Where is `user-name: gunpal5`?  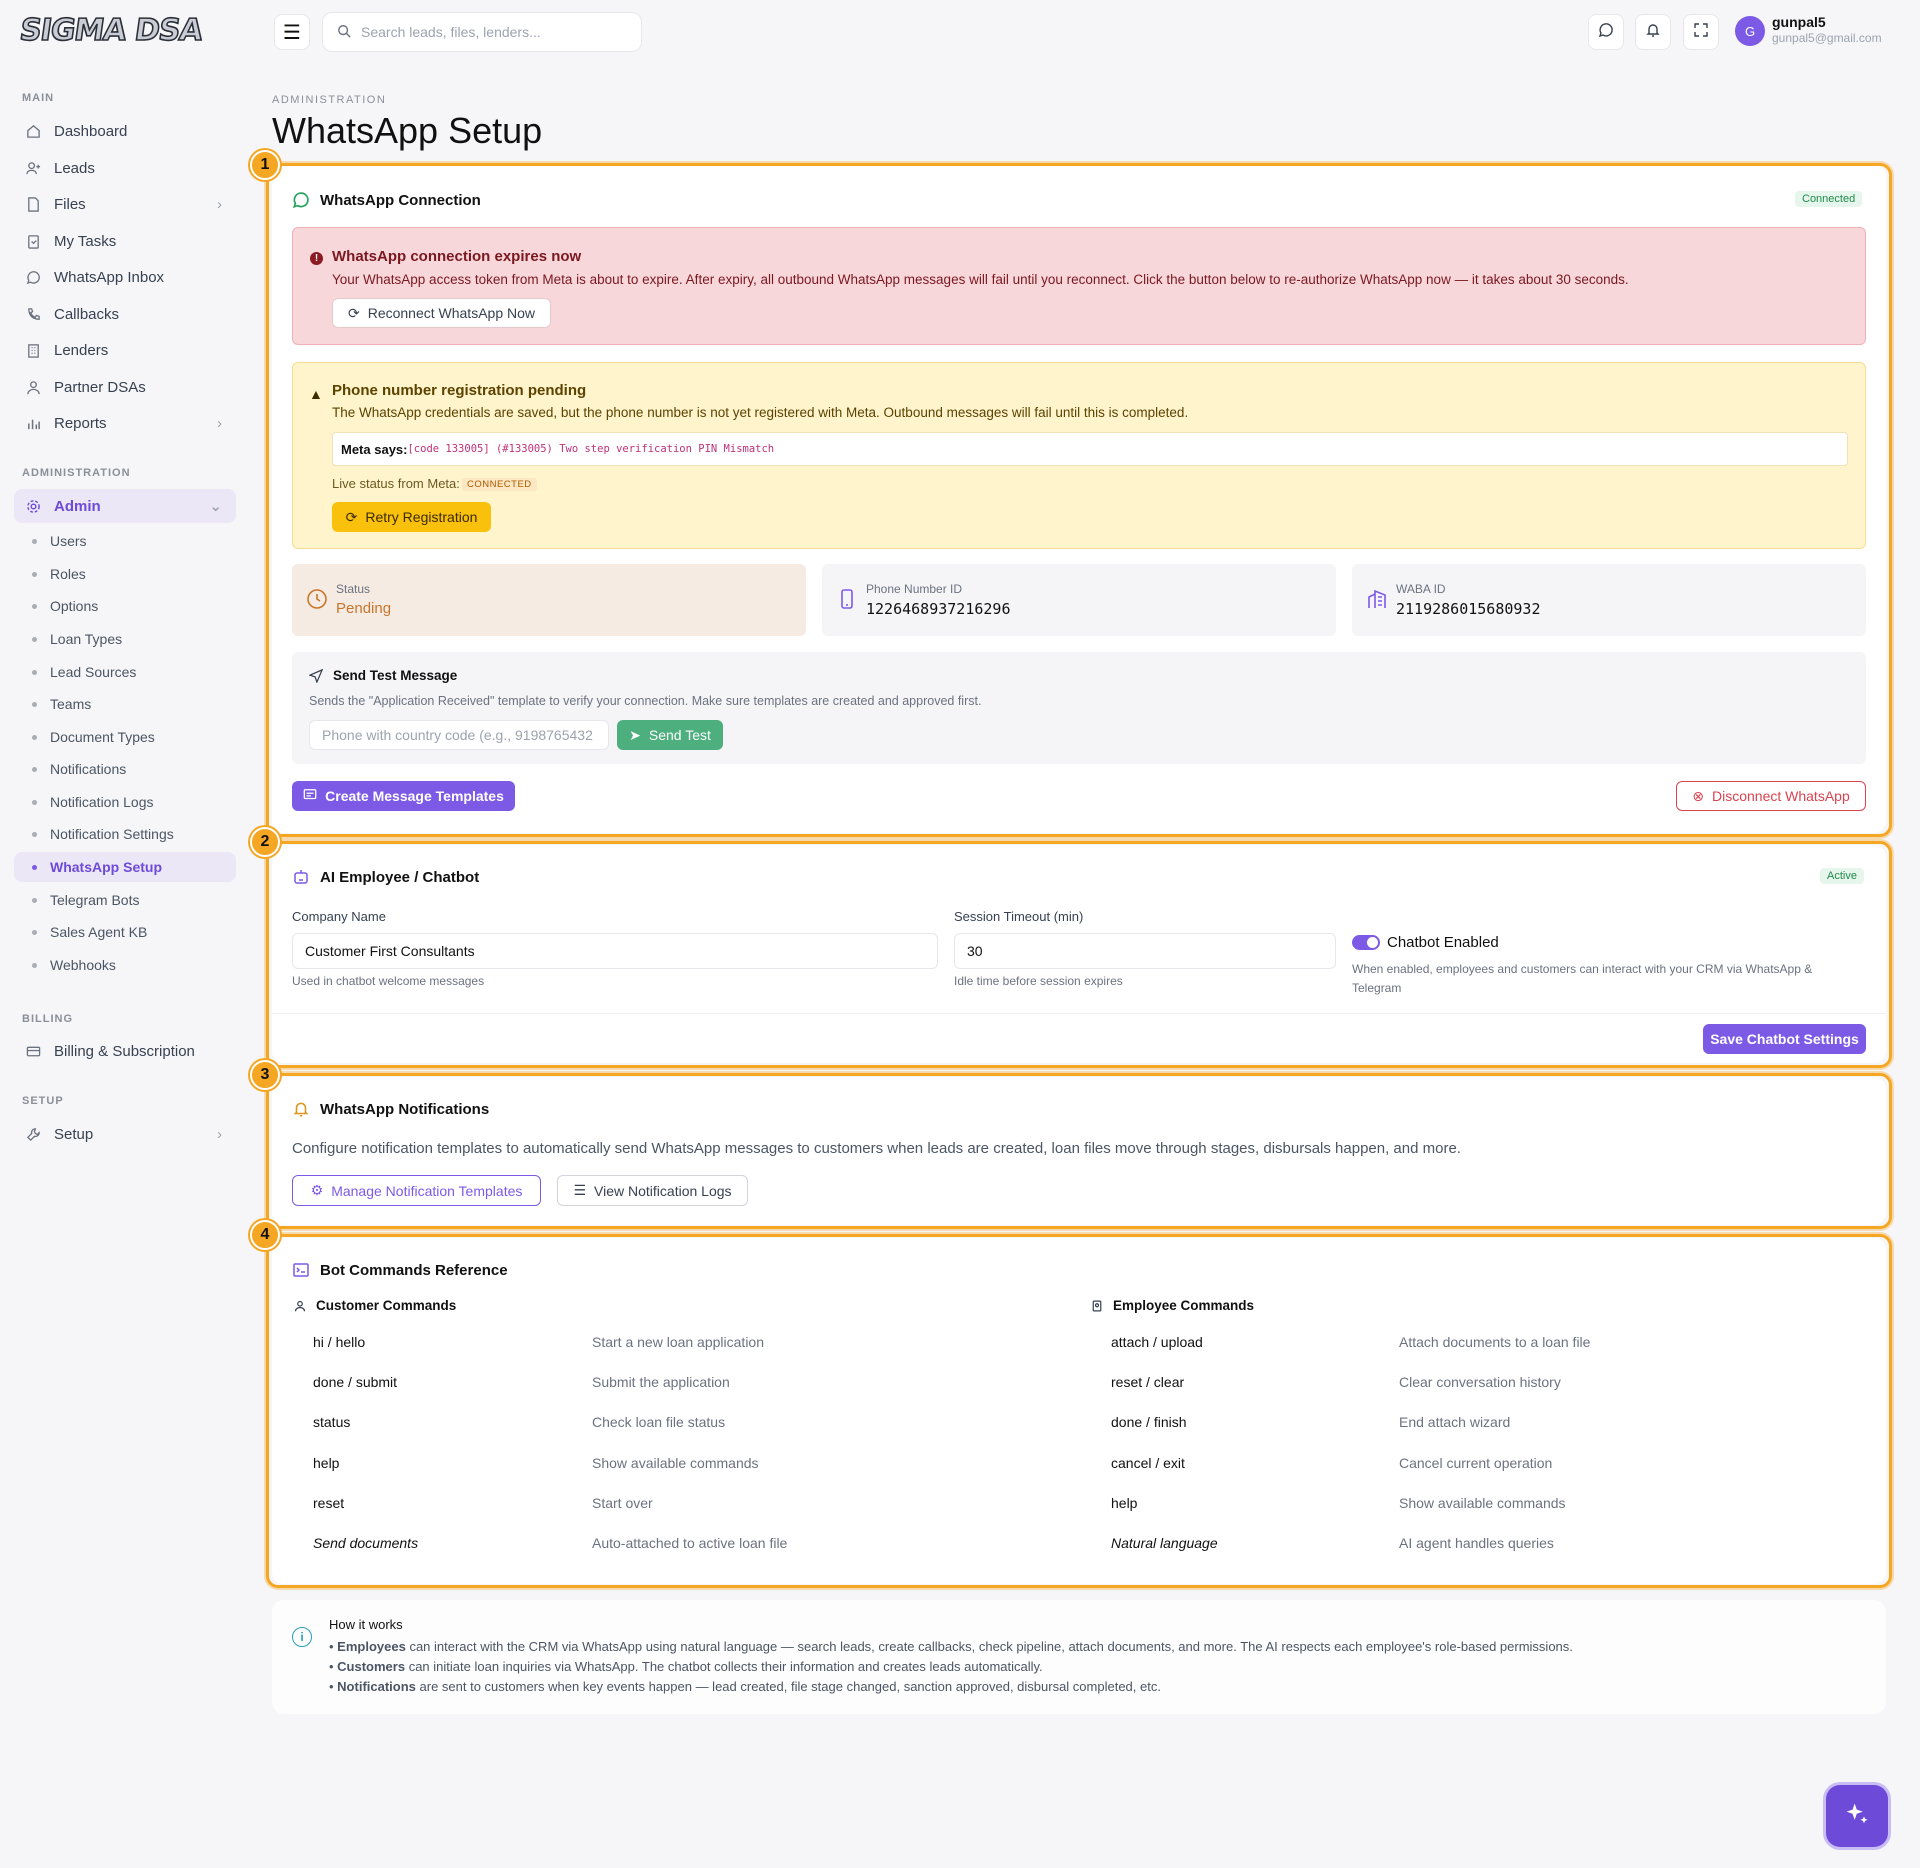
user-name: gunpal5 is located at coordinates (1799, 22).